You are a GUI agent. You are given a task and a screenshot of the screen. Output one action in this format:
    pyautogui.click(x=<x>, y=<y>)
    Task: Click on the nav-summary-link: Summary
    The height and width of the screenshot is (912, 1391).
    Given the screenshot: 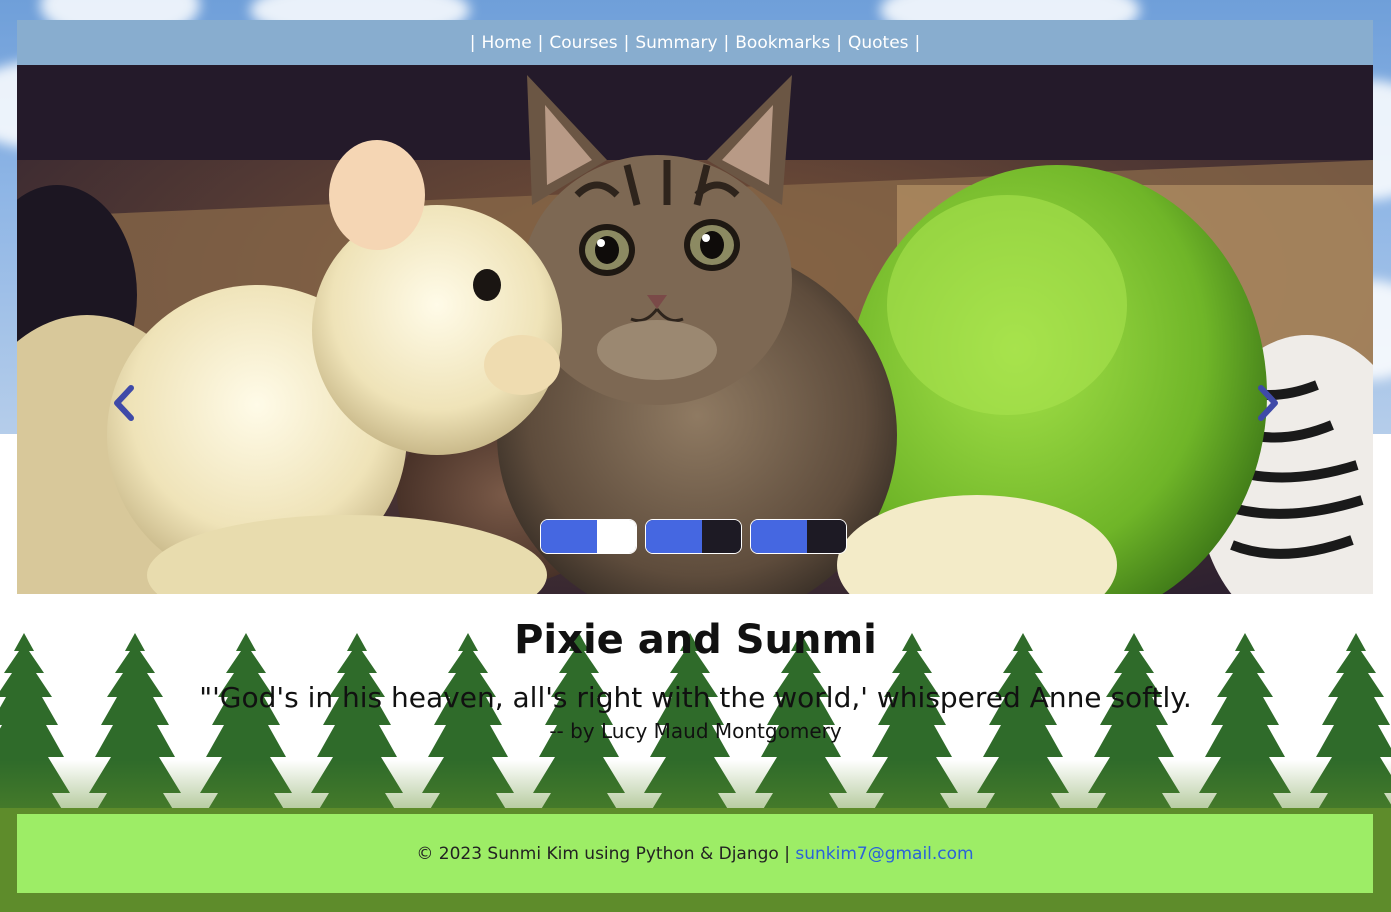 What is the action you would take?
    pyautogui.click(x=676, y=43)
    